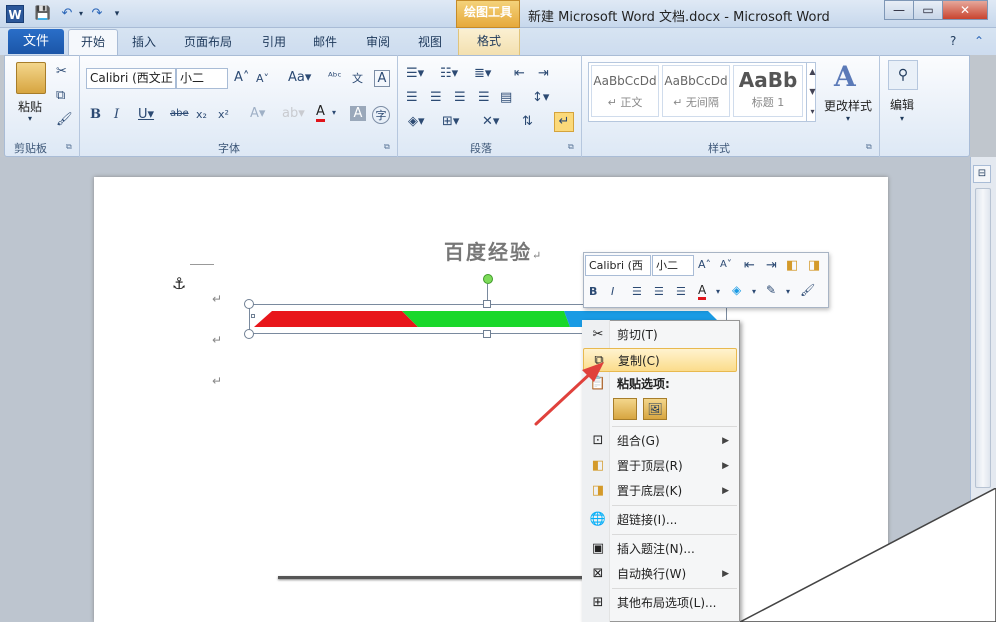 The width and height of the screenshot is (996, 622). What do you see at coordinates (869, 147) in the screenshot?
I see `styles-launcher-icon: ⧉` at bounding box center [869, 147].